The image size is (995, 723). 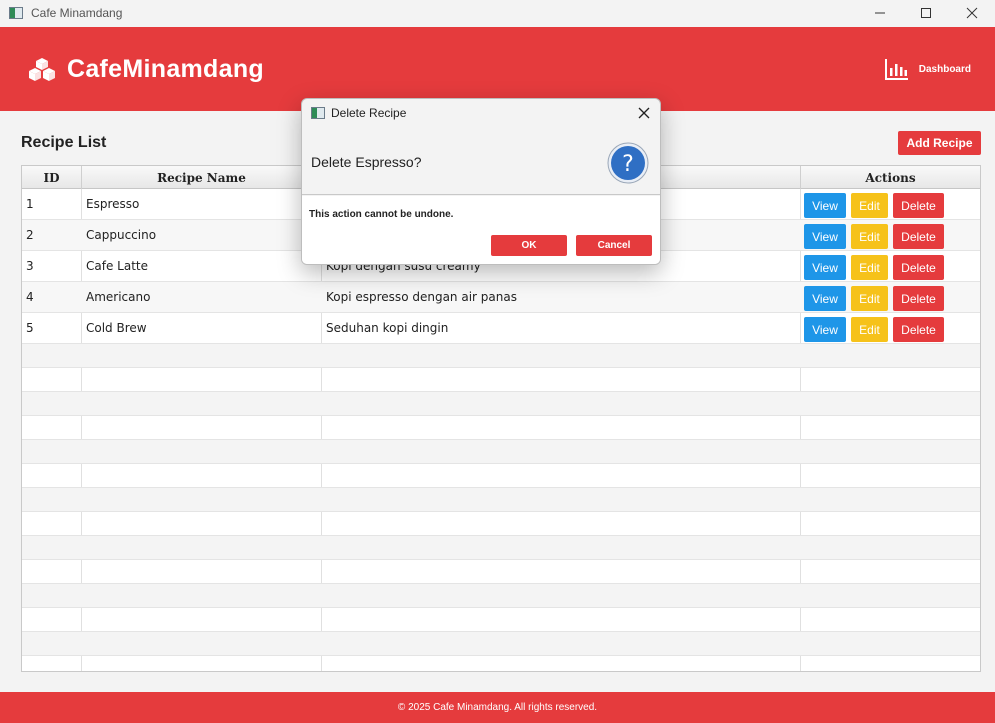 I want to click on dialog-titlebar: Delete Recipe, so click(x=481, y=113).